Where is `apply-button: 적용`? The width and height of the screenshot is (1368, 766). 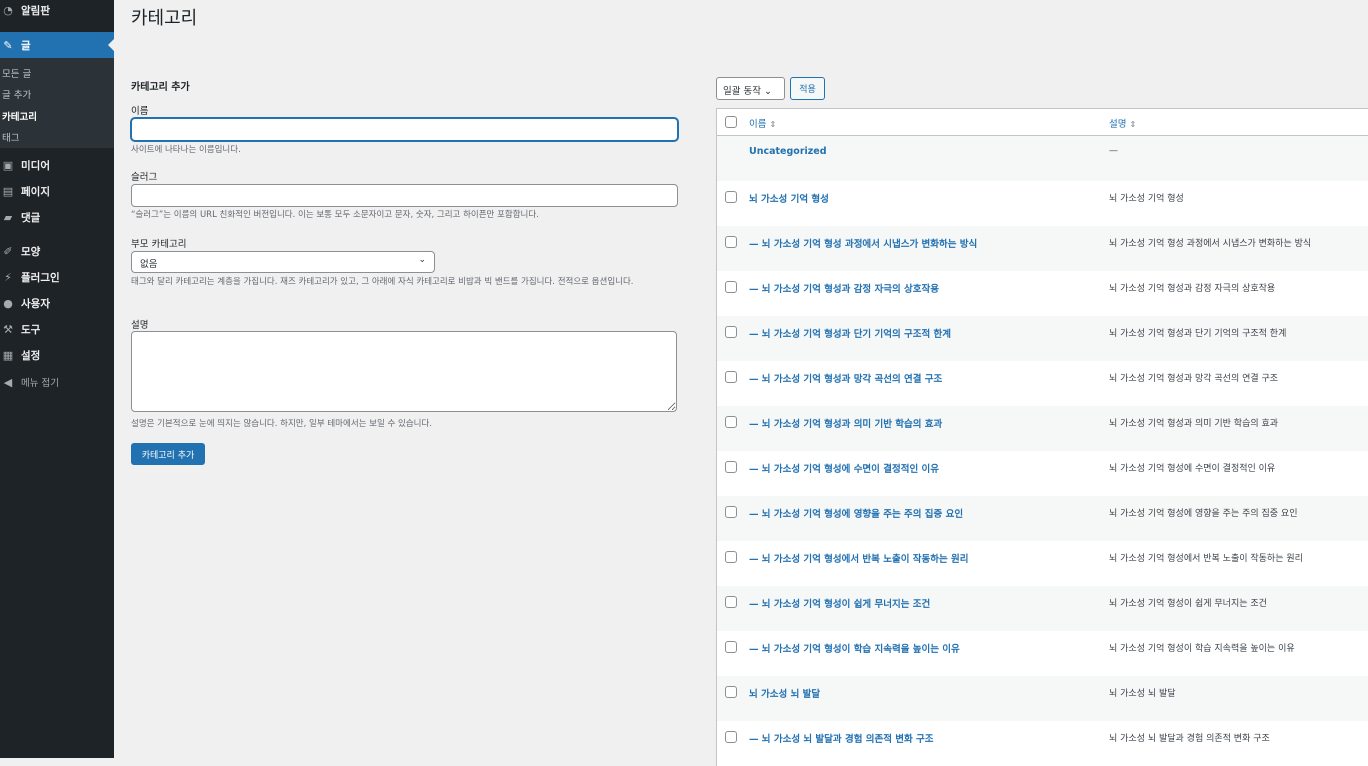 apply-button: 적용 is located at coordinates (807, 88).